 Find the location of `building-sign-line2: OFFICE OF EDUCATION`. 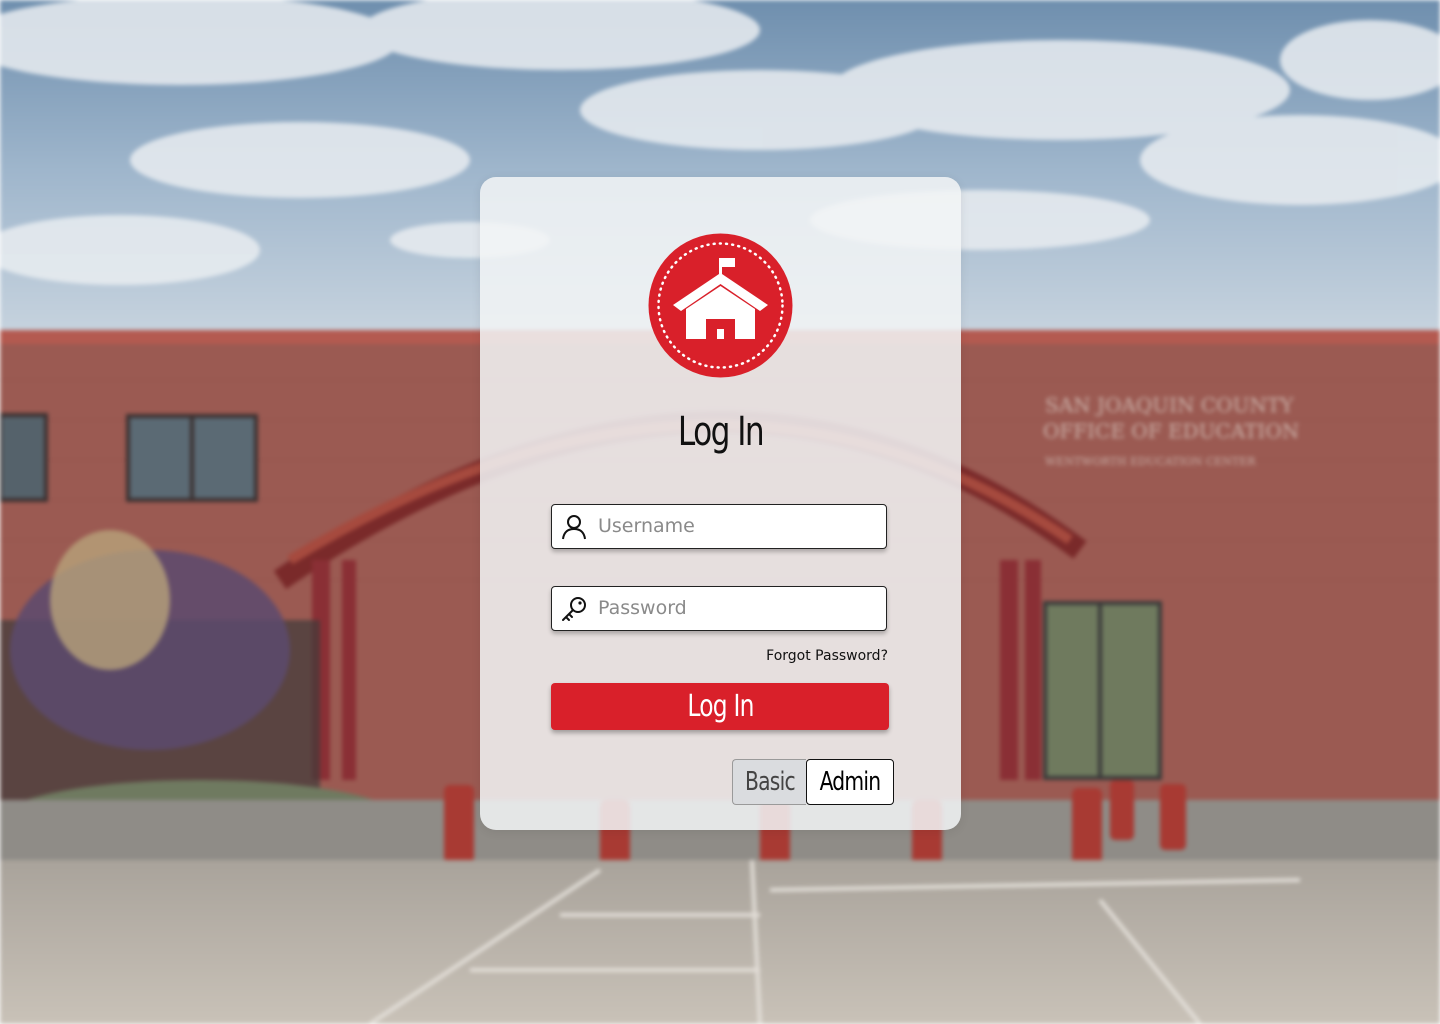

building-sign-line2: OFFICE OF EDUCATION is located at coordinates (1171, 431).